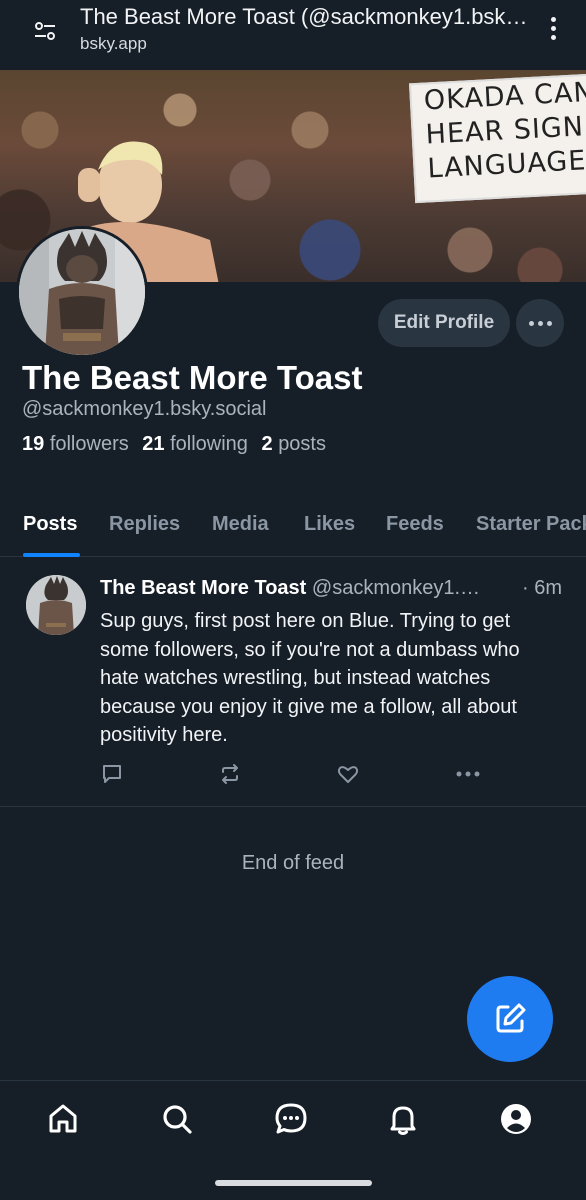  What do you see at coordinates (516, 1119) in the screenshot?
I see `profile-icon` at bounding box center [516, 1119].